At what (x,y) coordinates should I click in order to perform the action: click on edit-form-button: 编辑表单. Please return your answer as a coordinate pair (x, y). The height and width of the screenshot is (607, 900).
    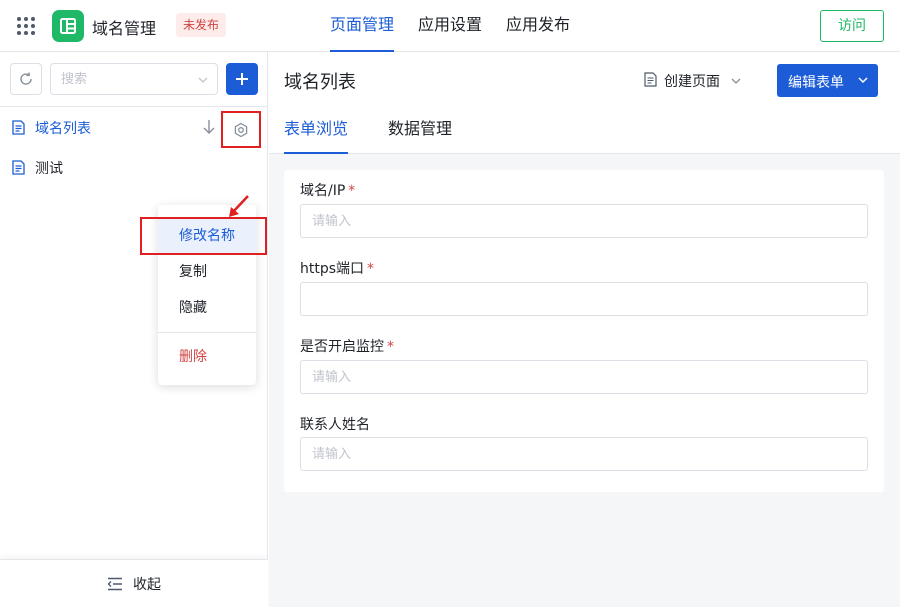
    Looking at the image, I should click on (827, 80).